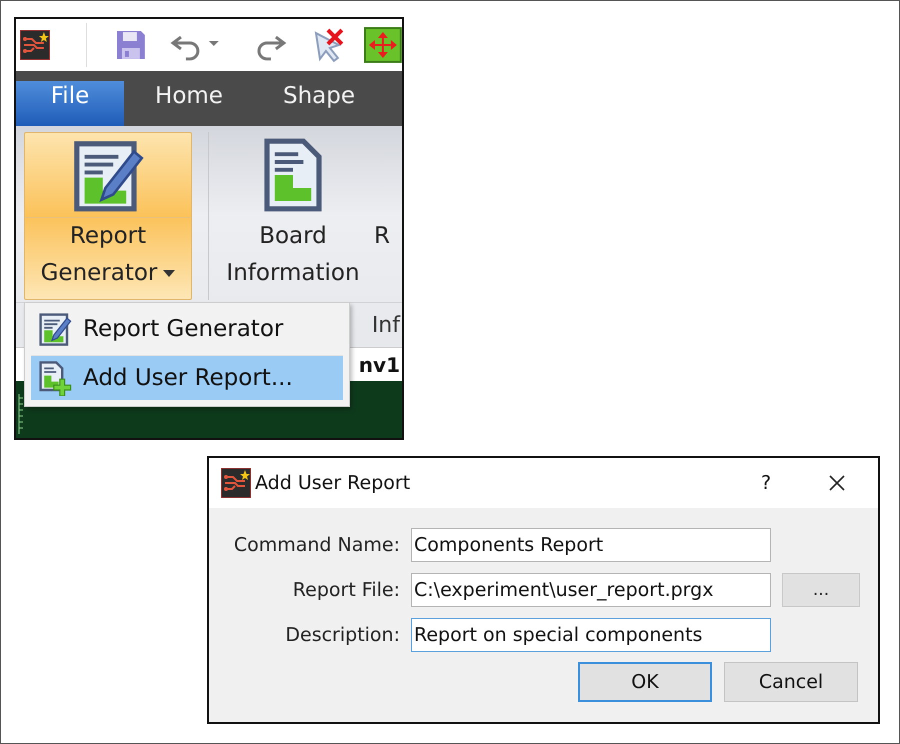 The height and width of the screenshot is (744, 900). What do you see at coordinates (342, 635) in the screenshot?
I see `field-label: Description:` at bounding box center [342, 635].